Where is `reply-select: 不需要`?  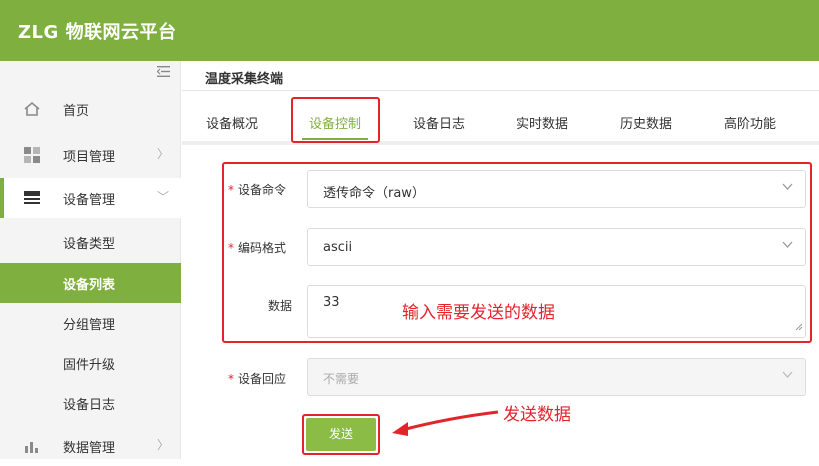 reply-select: 不需要 is located at coordinates (556, 377).